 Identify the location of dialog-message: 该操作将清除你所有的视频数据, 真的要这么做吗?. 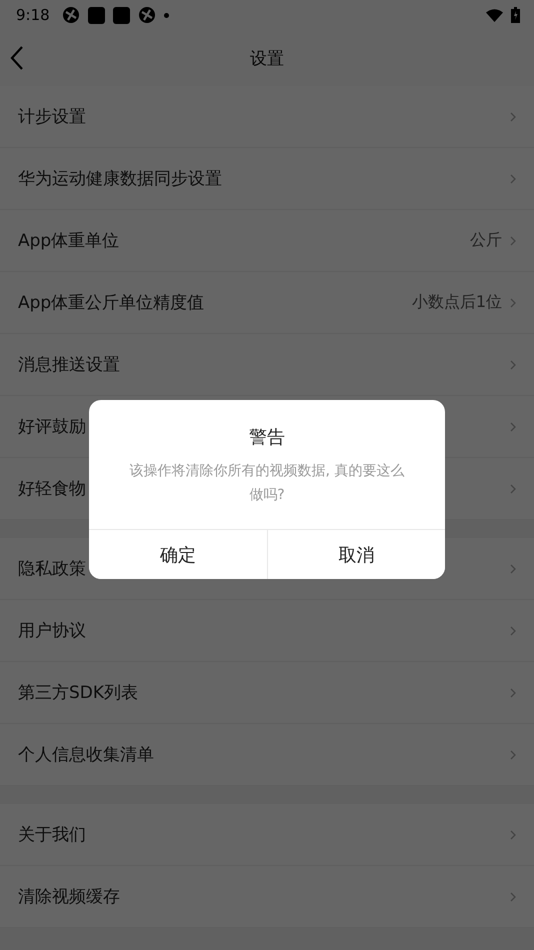
(267, 483).